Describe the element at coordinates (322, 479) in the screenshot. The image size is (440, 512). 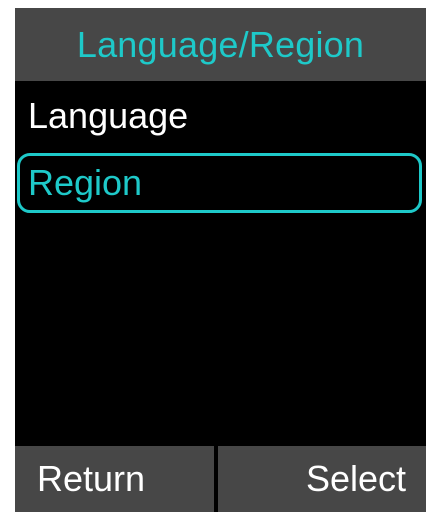
I see `select-softkey: Select` at that location.